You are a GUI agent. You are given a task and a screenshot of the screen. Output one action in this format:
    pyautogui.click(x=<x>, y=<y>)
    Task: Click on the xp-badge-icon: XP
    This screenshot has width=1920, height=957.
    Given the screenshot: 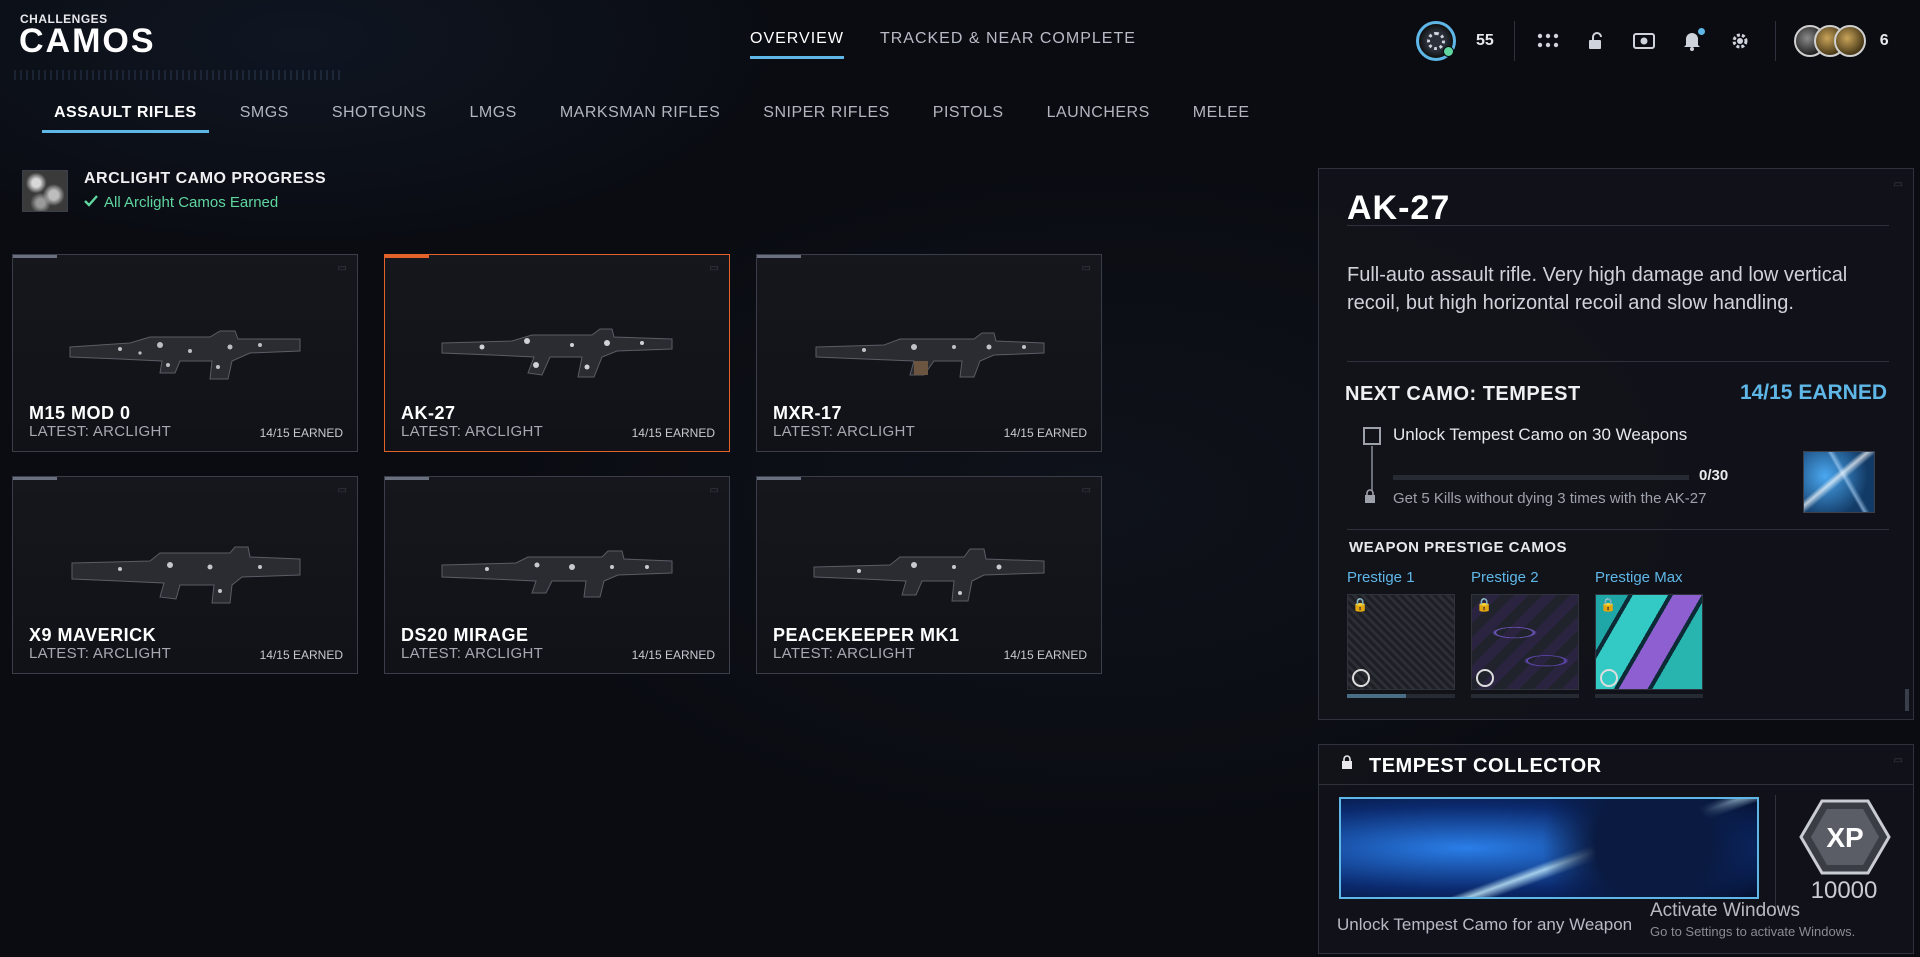 What is the action you would take?
    pyautogui.click(x=1845, y=837)
    